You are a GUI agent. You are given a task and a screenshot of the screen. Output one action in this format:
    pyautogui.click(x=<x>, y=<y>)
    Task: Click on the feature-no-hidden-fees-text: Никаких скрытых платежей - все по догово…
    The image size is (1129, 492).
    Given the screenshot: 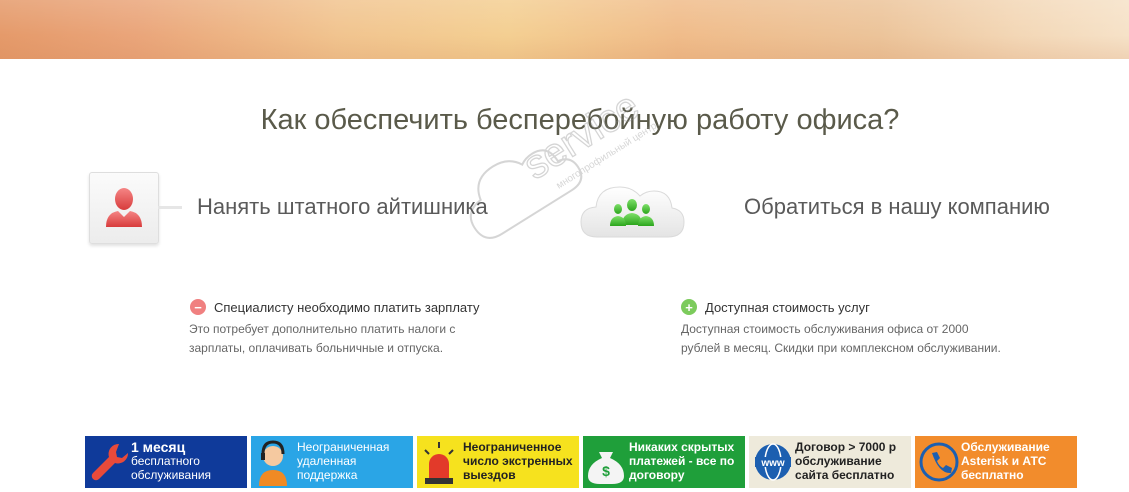 What is the action you would take?
    pyautogui.click(x=682, y=461)
    